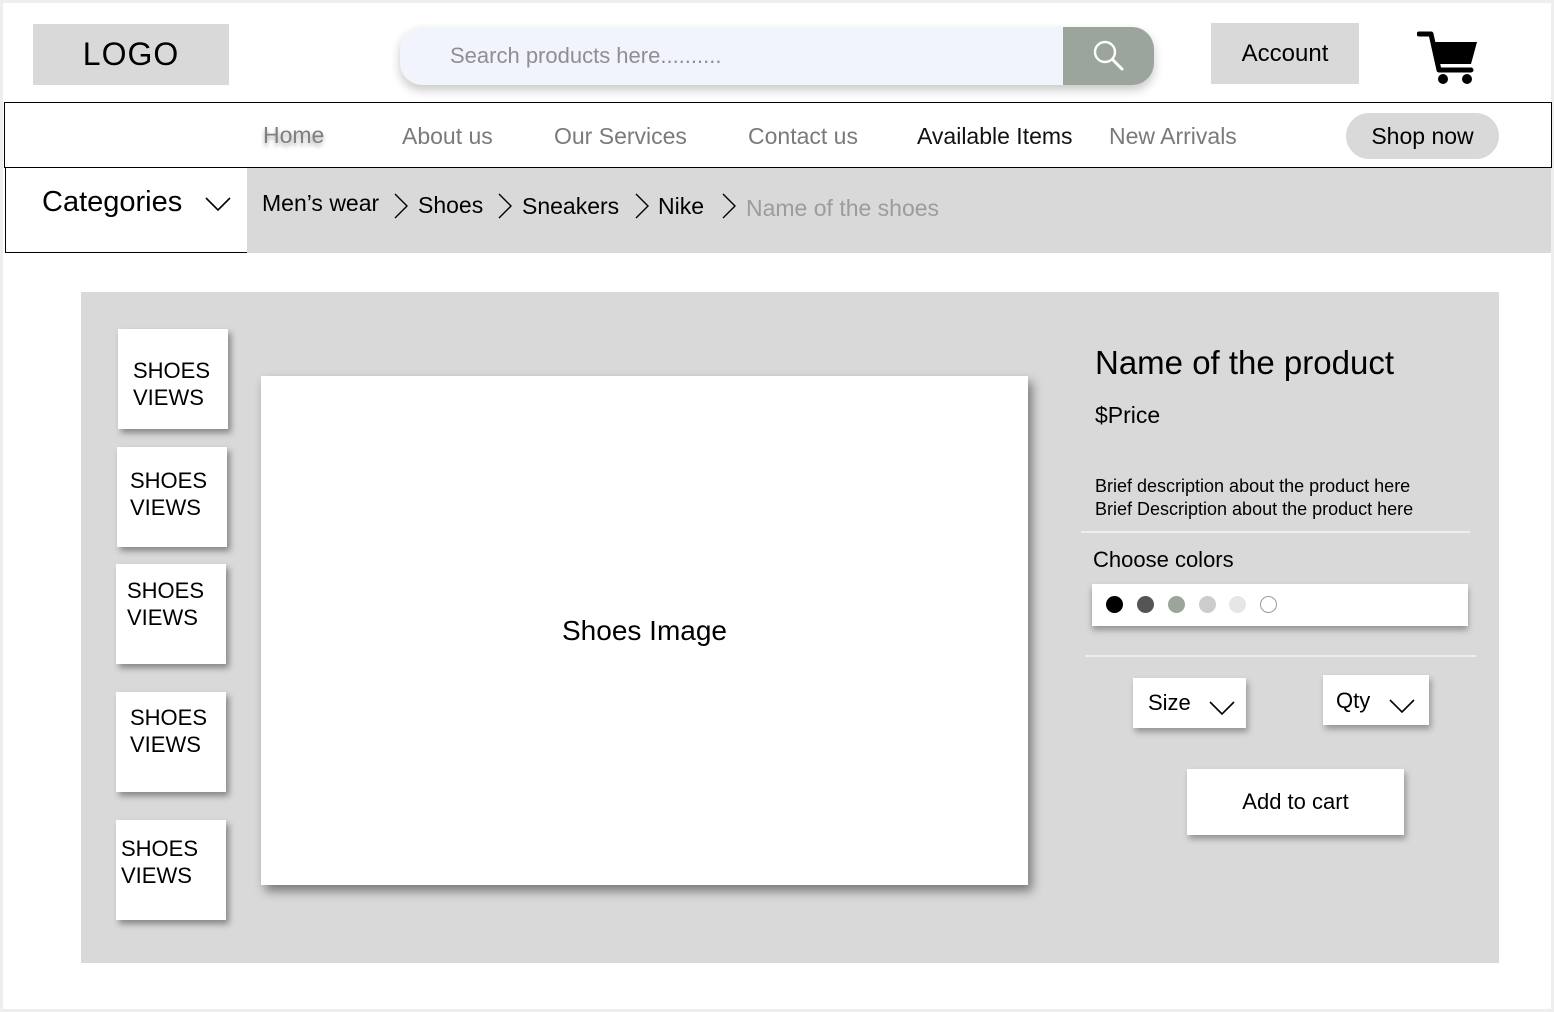 Image resolution: width=1554 pixels, height=1012 pixels. What do you see at coordinates (620, 136) in the screenshot?
I see `nav-our-services: Our Services` at bounding box center [620, 136].